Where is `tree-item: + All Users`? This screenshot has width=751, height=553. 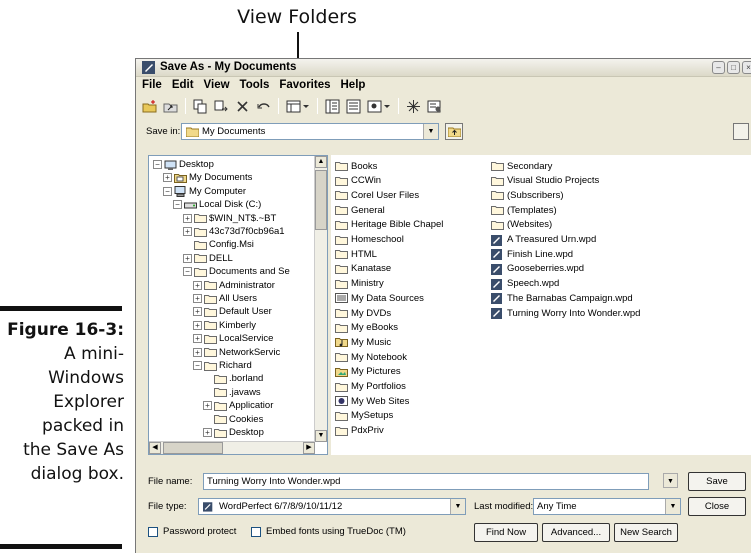
tree-item: + All Users is located at coordinates (225, 298).